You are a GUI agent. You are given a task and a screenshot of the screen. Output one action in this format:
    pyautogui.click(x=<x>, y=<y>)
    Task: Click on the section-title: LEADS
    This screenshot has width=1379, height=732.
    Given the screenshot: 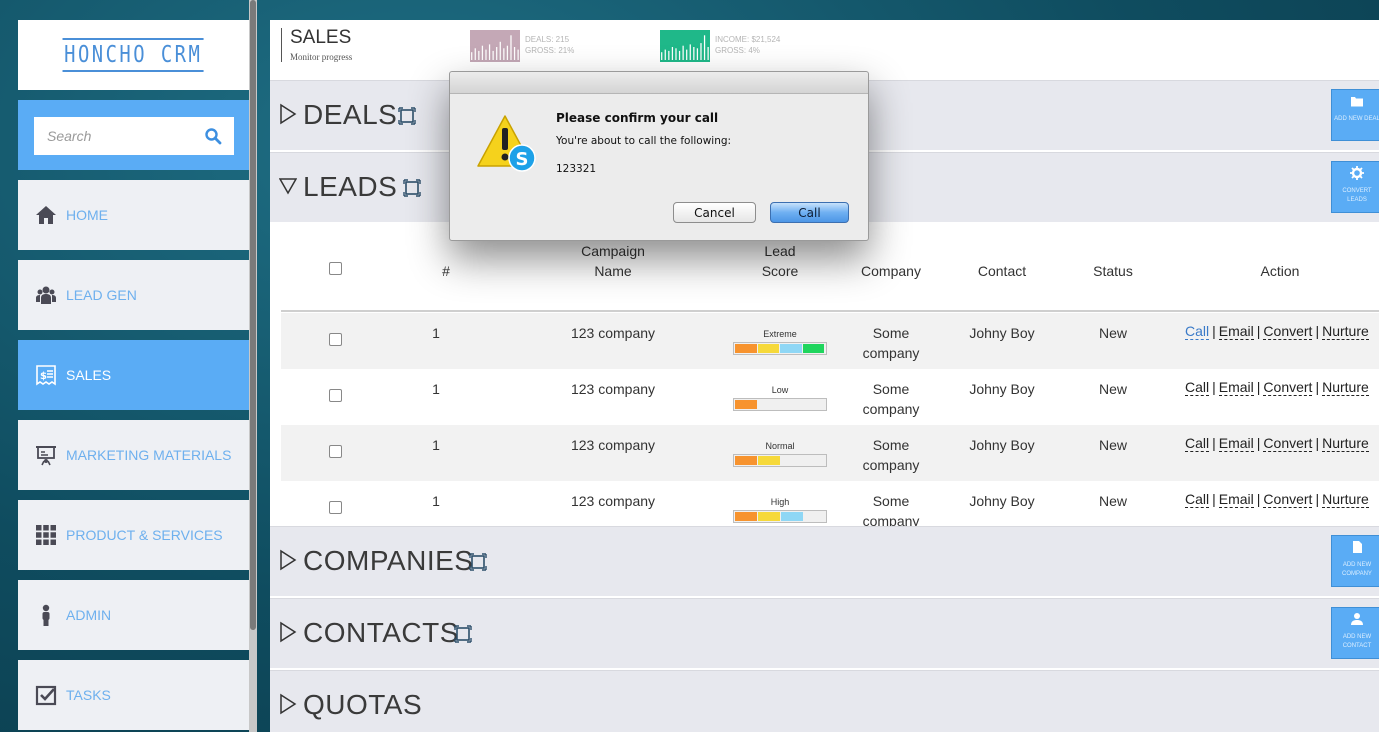 What is the action you would take?
    pyautogui.click(x=350, y=186)
    